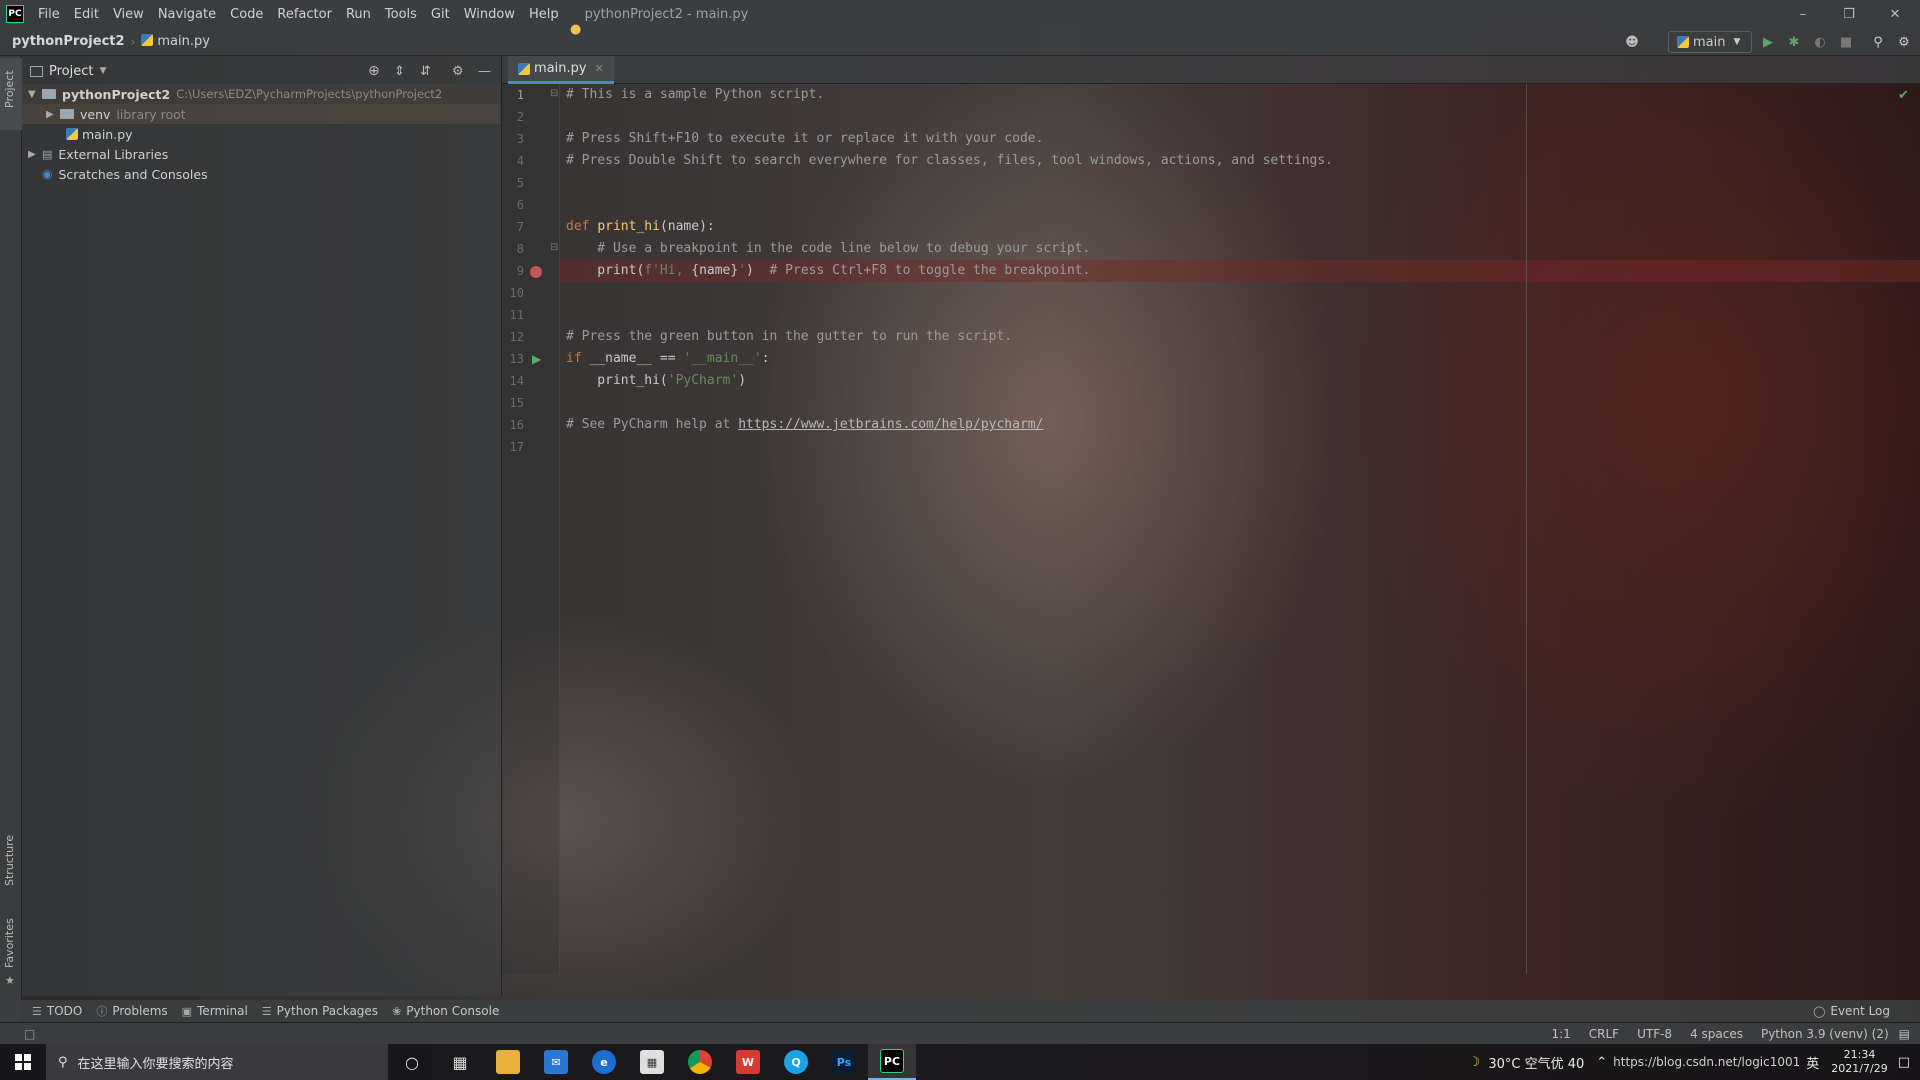 This screenshot has width=1920, height=1080. I want to click on close-icon: ✕, so click(1895, 14).